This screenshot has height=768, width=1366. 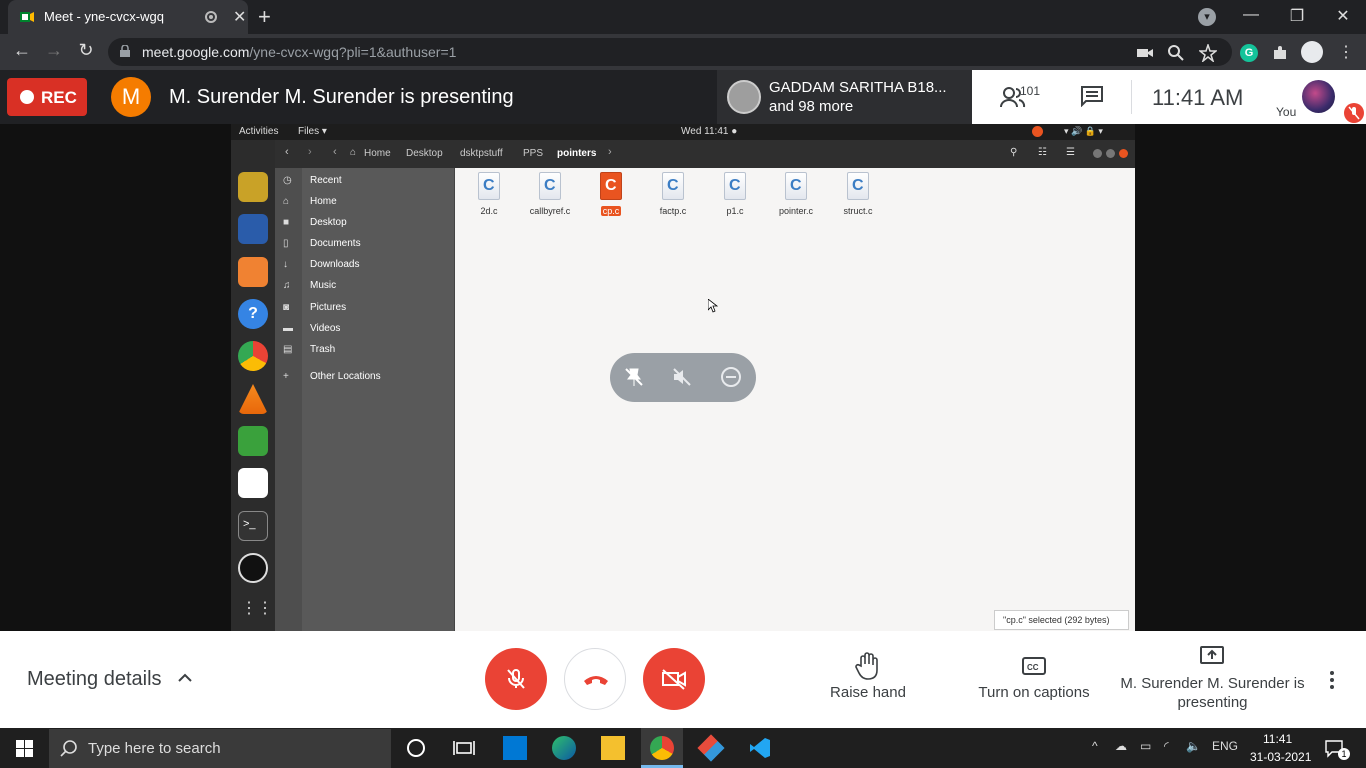 I want to click on divider, so click(x=1131, y=97).